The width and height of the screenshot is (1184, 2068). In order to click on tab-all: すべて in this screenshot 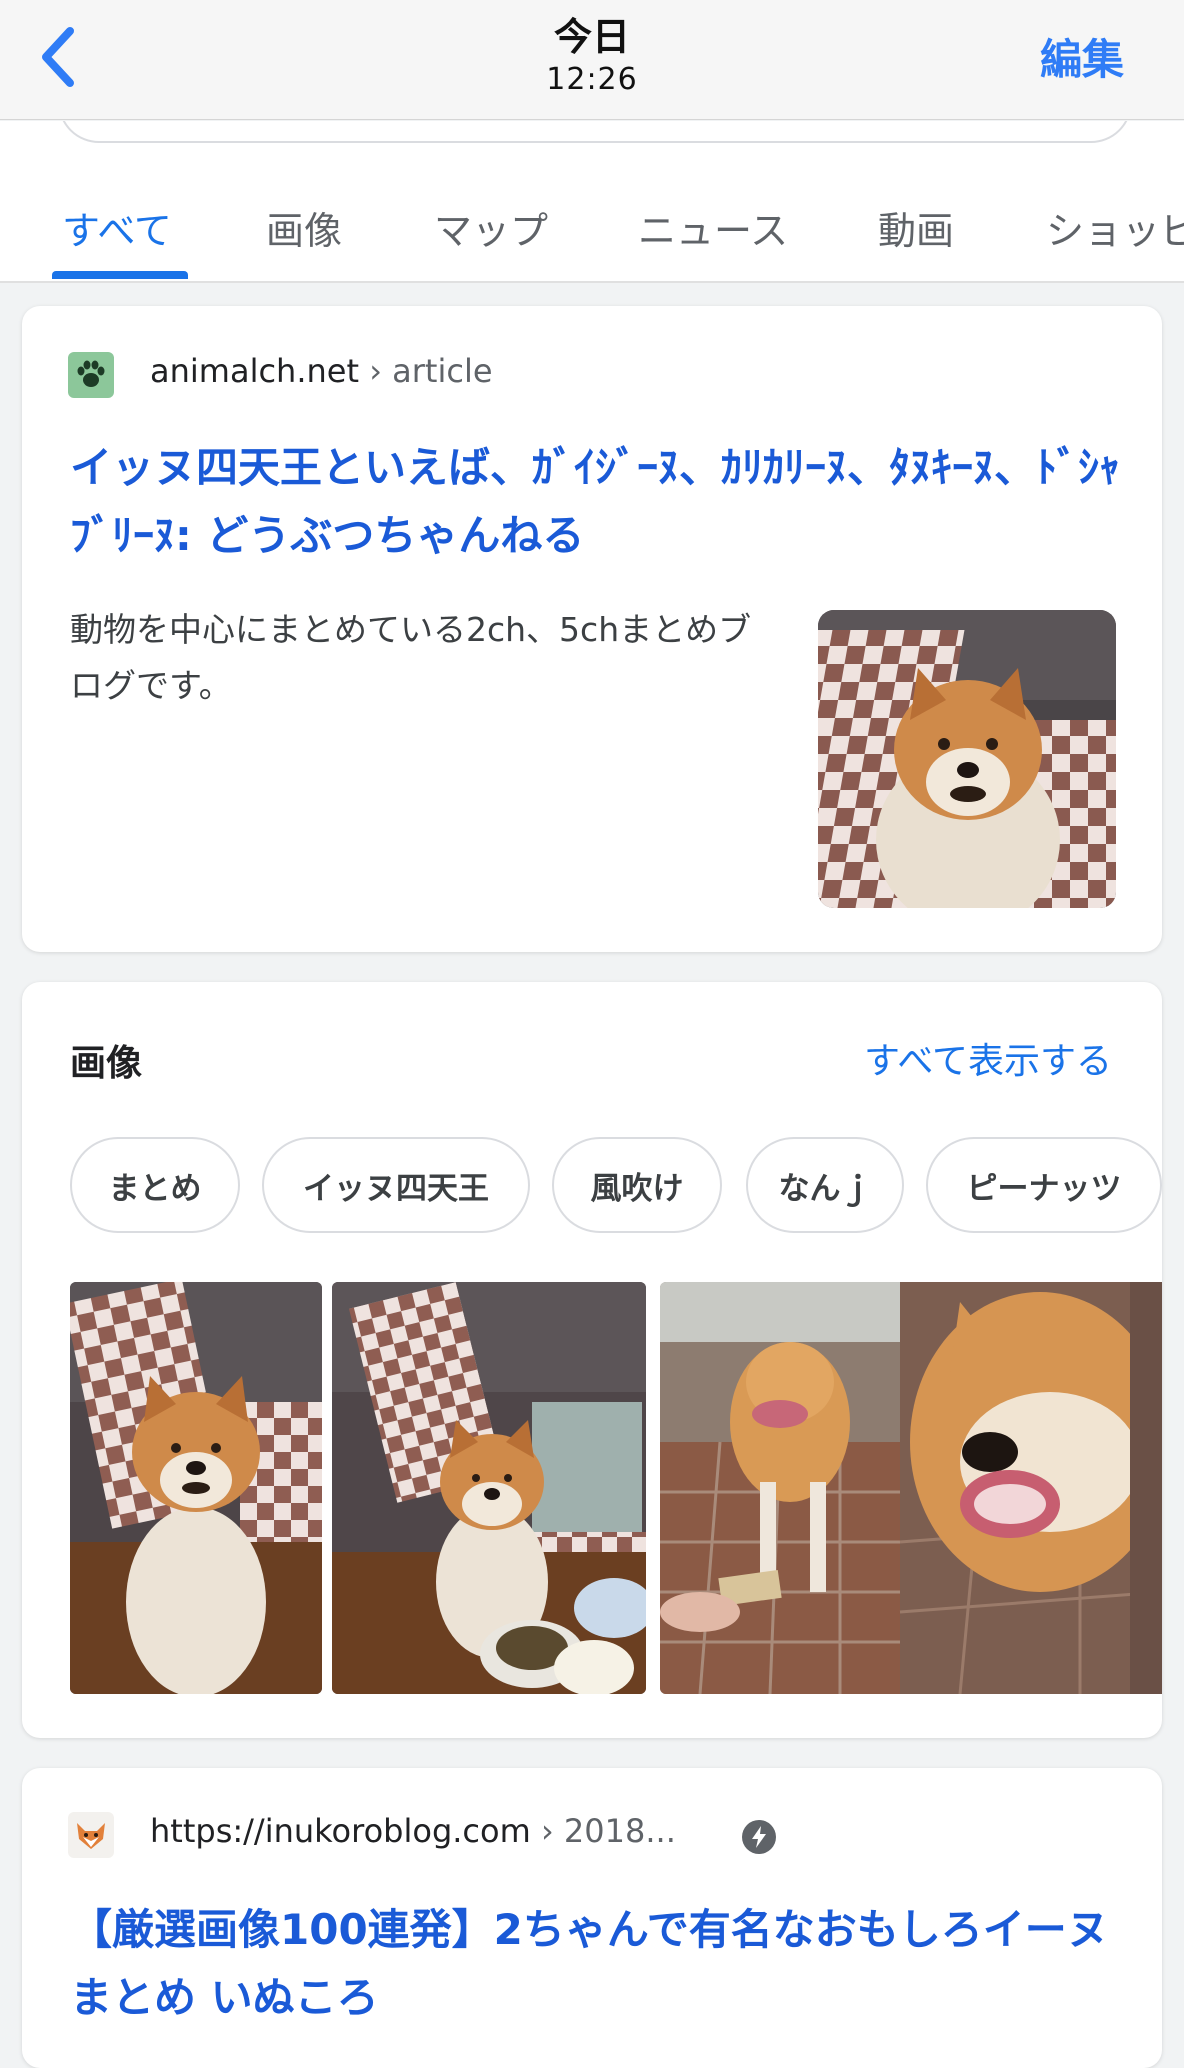, I will do `click(117, 231)`.